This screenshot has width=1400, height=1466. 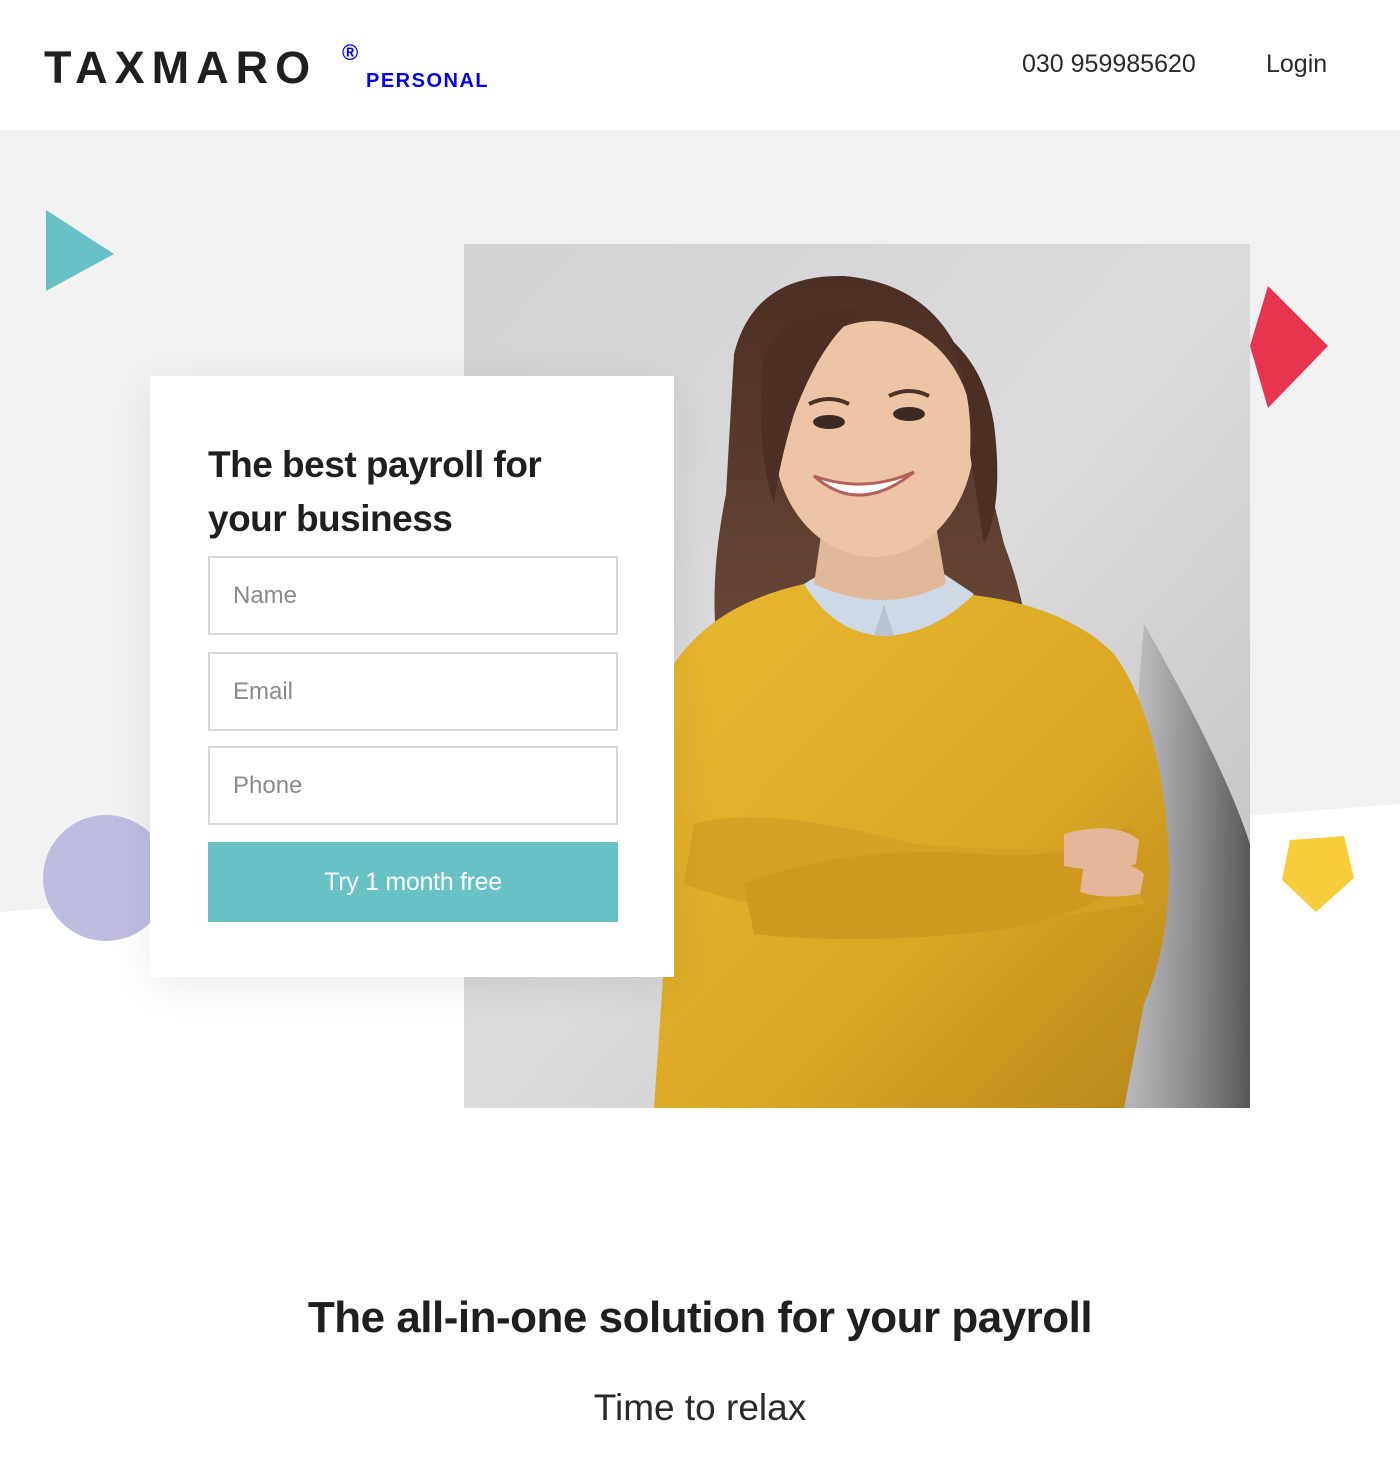 I want to click on phone-input, so click(x=413, y=785).